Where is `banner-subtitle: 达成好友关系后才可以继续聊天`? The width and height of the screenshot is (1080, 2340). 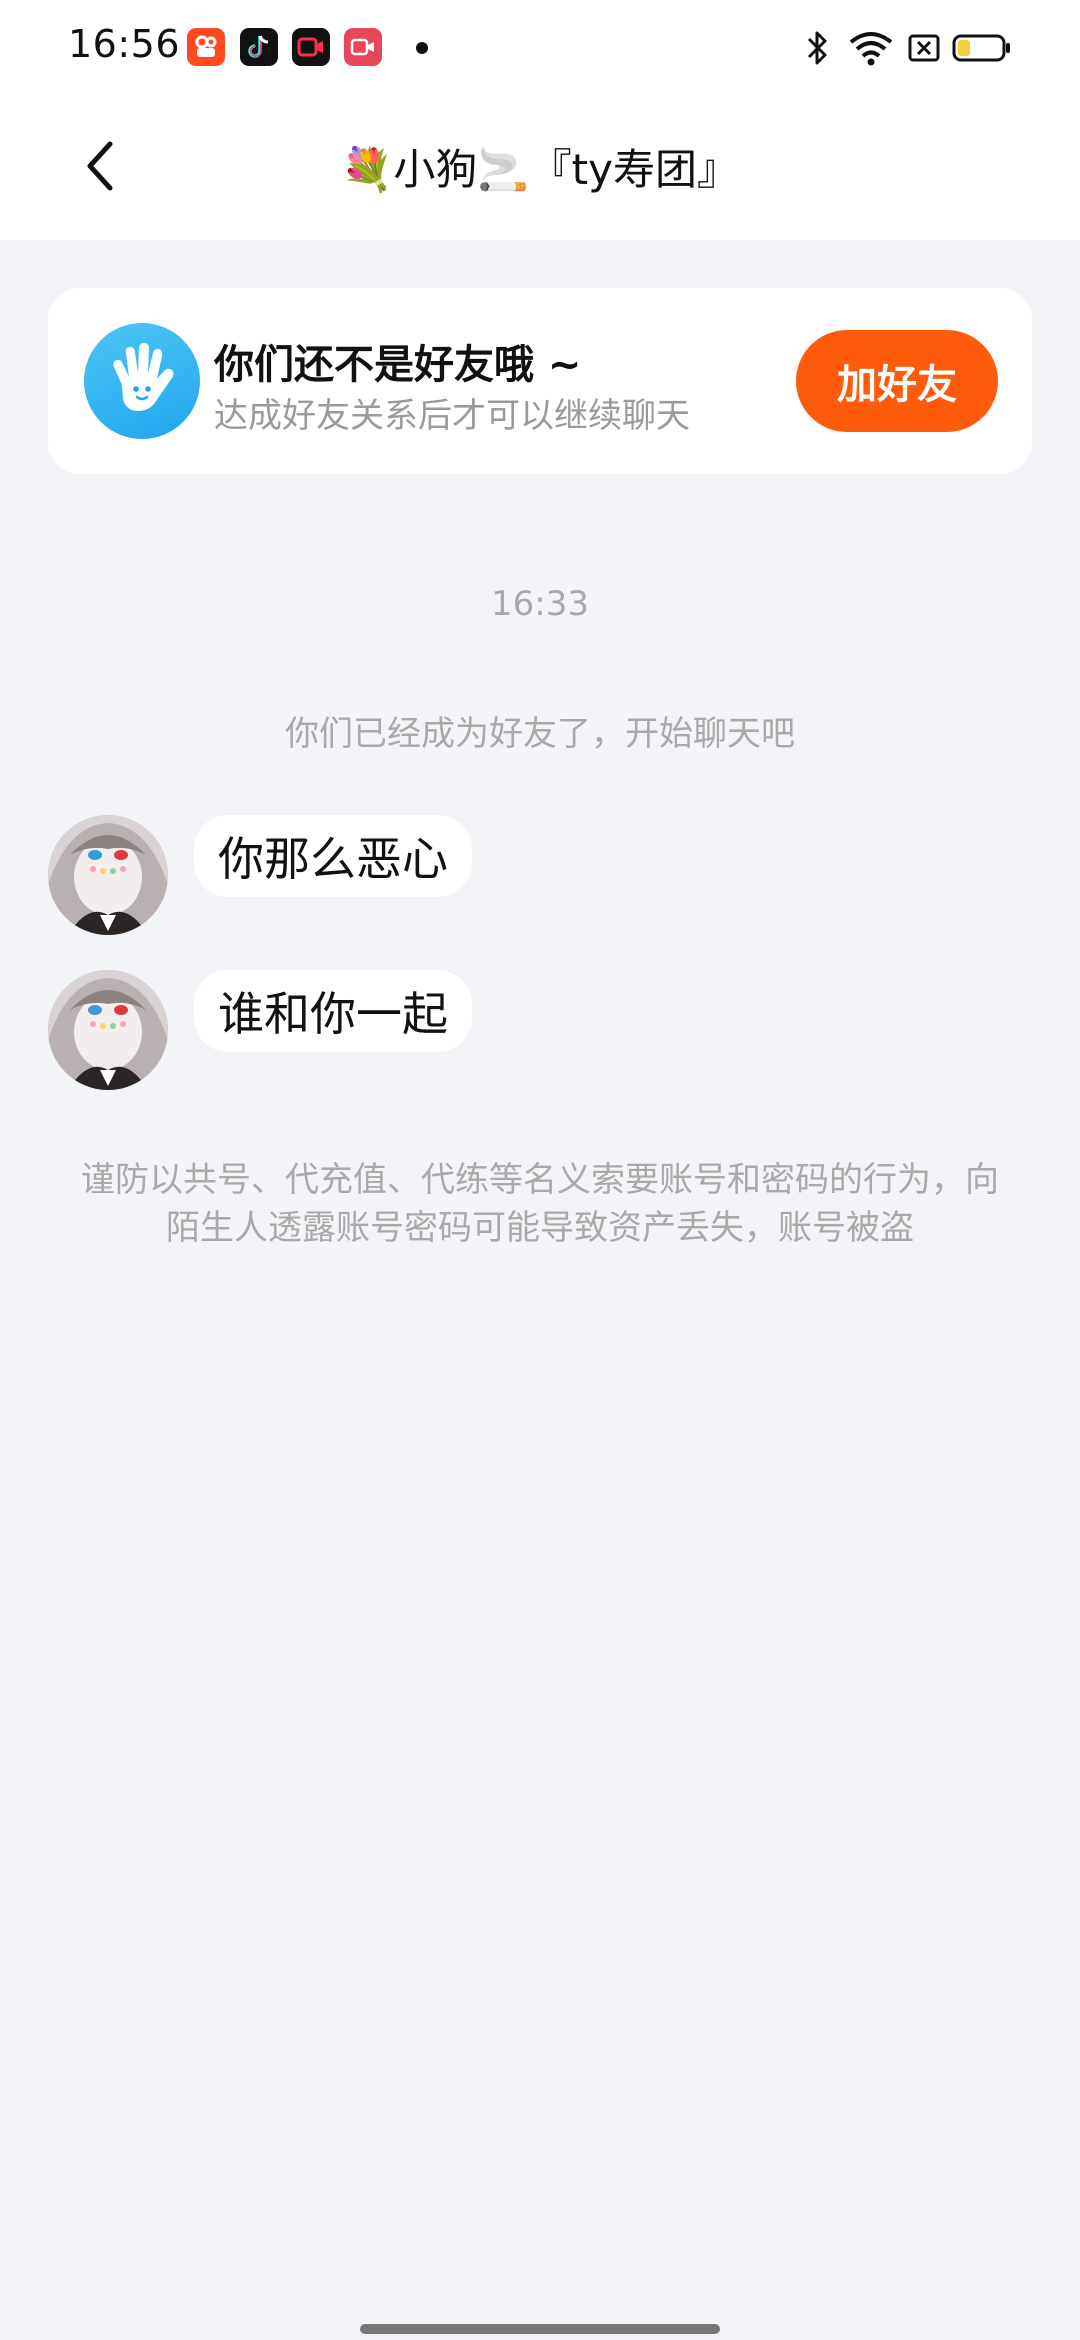 banner-subtitle: 达成好友关系后才可以继续聊天 is located at coordinates (452, 416).